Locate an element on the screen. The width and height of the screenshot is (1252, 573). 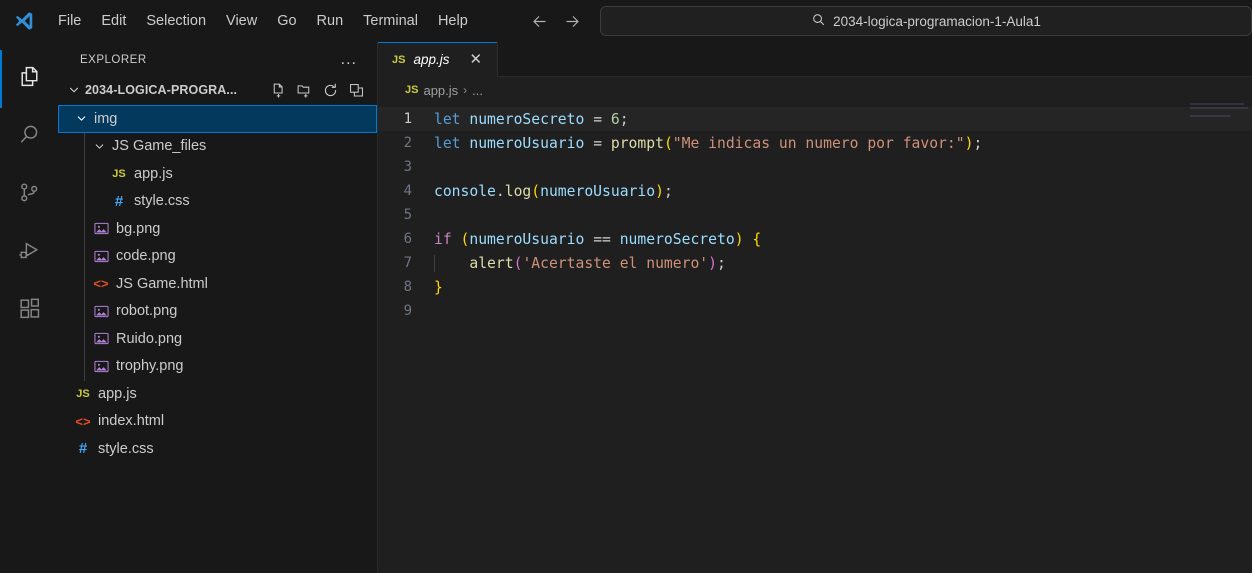
tab-app-js: JS app.js ✕ is located at coordinates (438, 59).